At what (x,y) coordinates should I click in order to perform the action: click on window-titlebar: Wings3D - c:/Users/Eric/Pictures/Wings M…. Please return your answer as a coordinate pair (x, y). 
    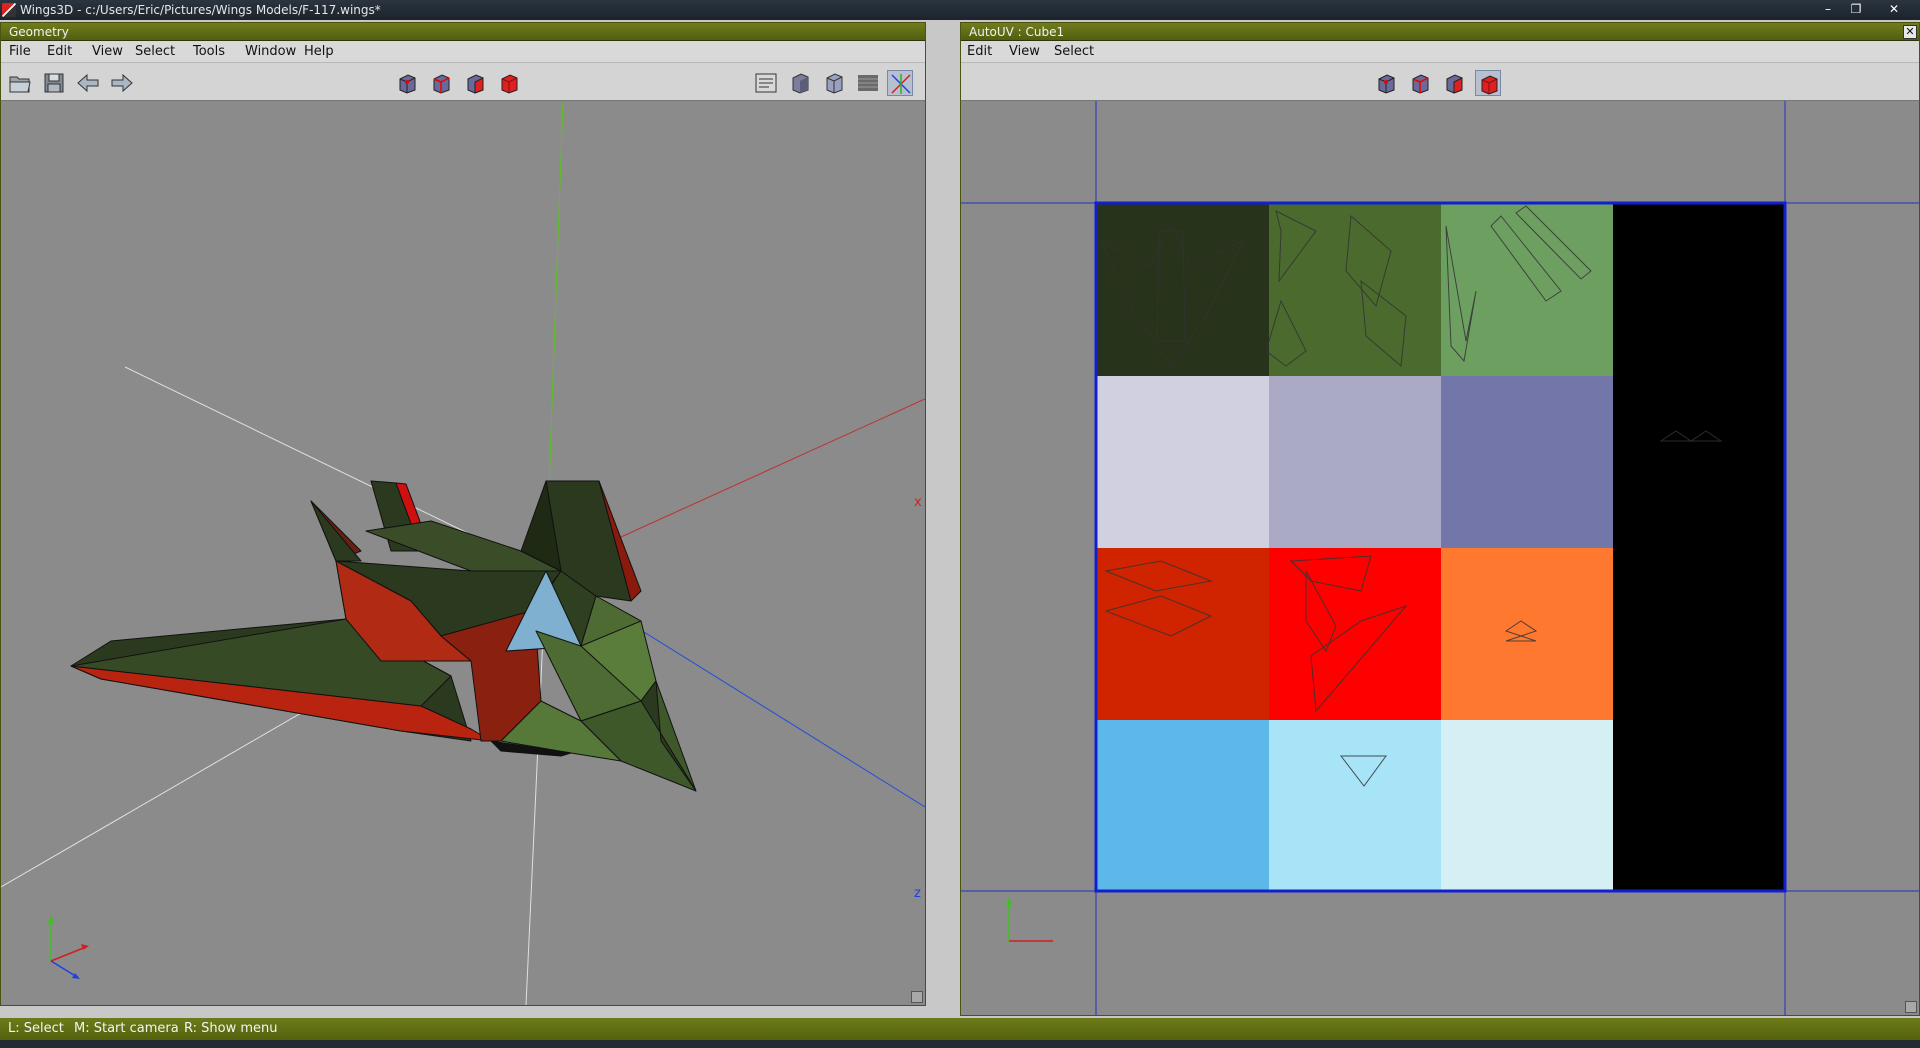
    Looking at the image, I should click on (960, 10).